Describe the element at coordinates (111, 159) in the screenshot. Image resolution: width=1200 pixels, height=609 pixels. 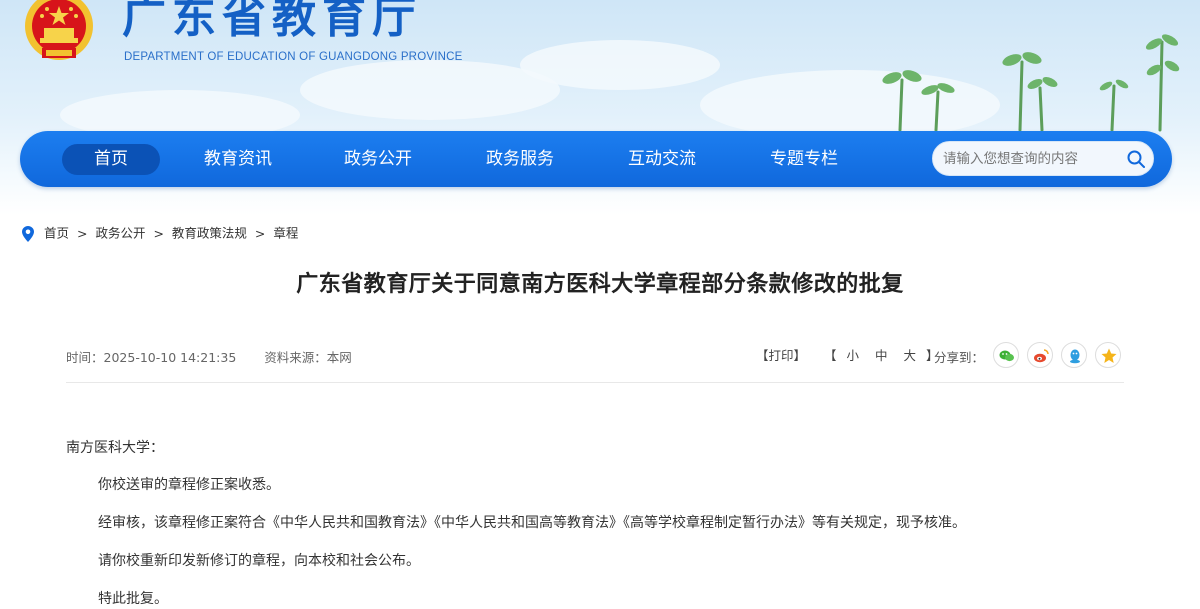
I see `nav-home: 首页` at that location.